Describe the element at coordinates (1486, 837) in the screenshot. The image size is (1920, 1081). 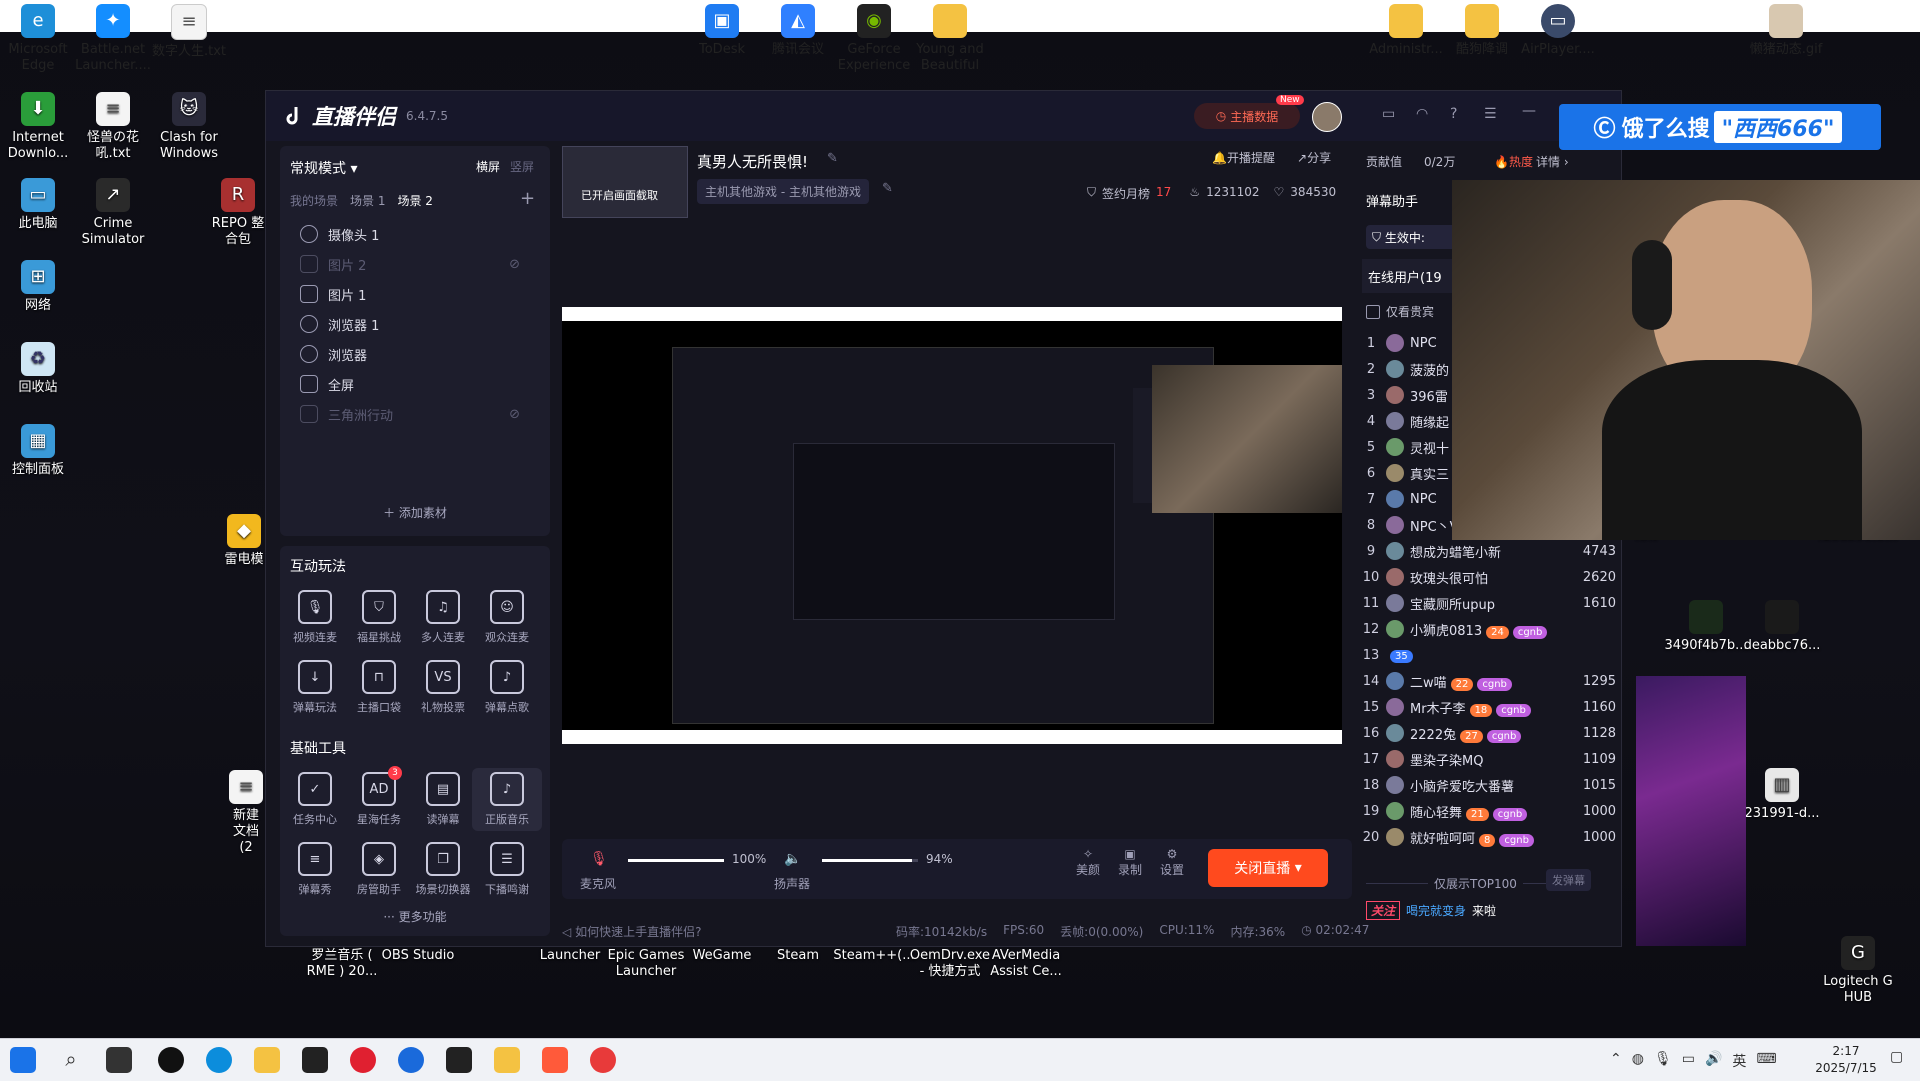
I see `rank-row: 20 就好啦呵呵 8 cgnb 1000` at that location.